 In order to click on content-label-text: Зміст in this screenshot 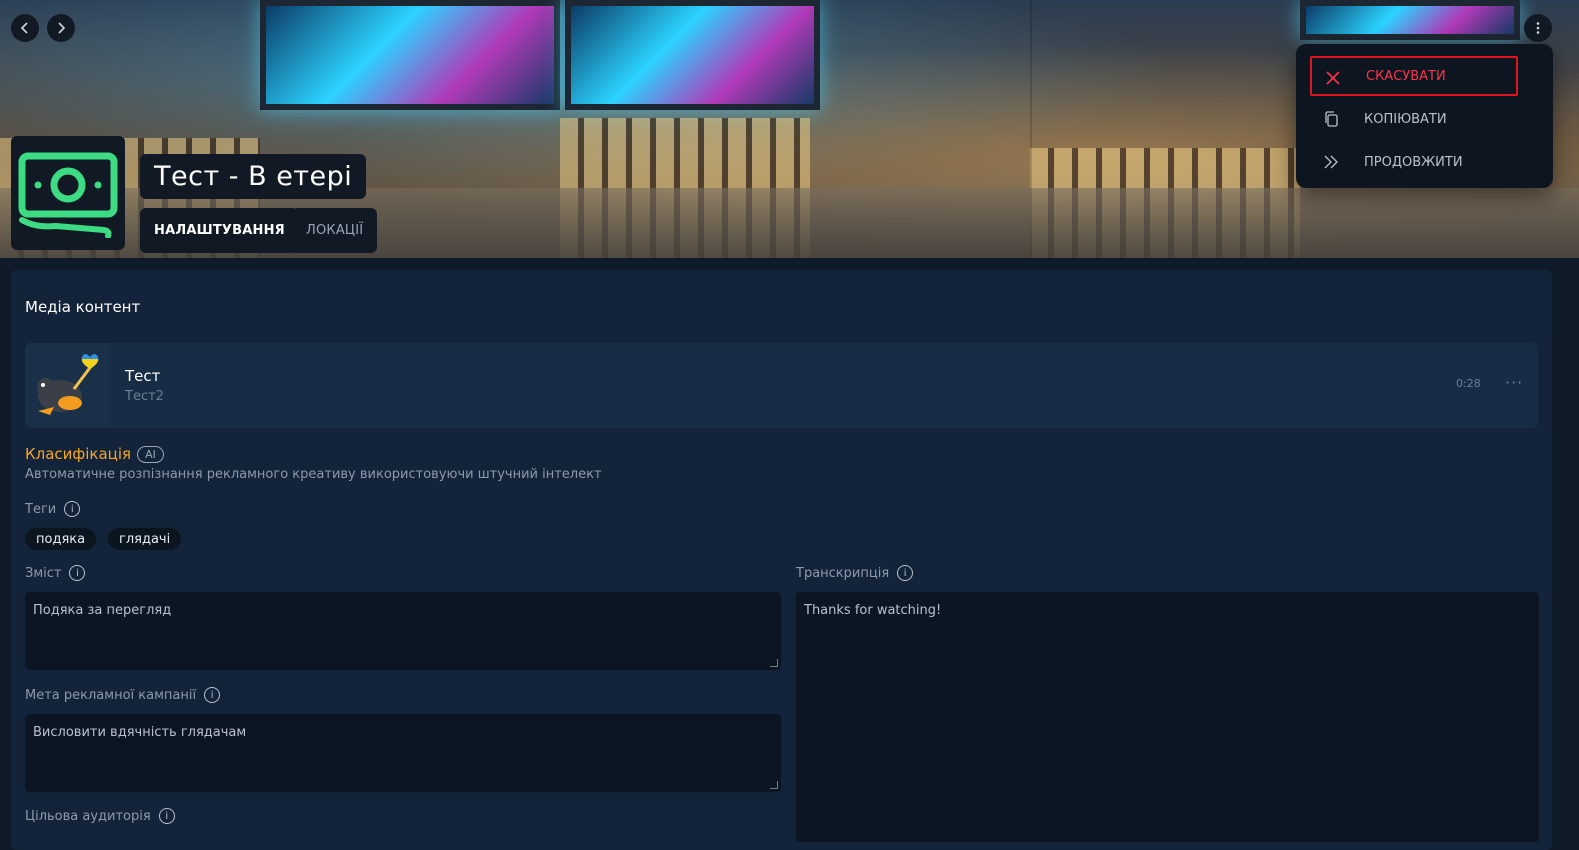, I will do `click(43, 573)`.